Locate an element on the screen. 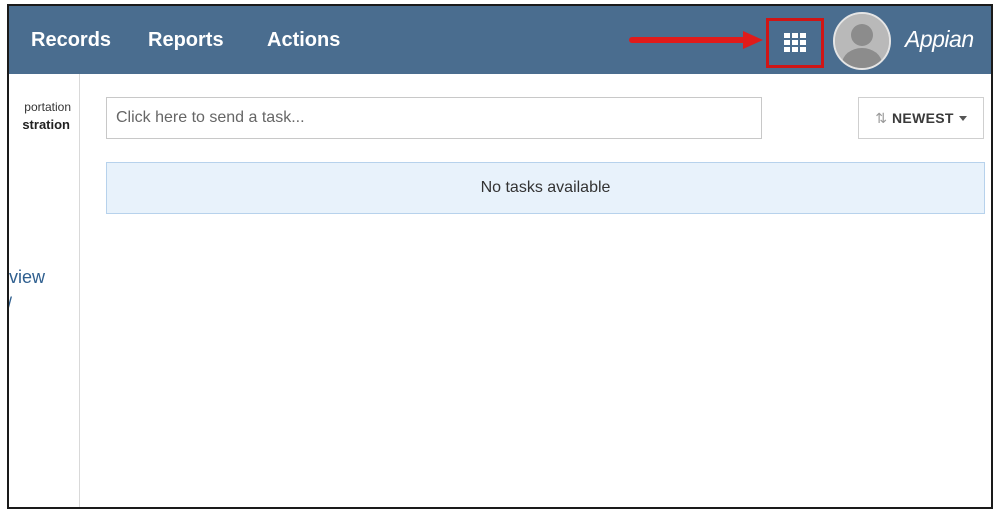 This screenshot has width=997, height=515. nav-reports: Reports is located at coordinates (186, 40).